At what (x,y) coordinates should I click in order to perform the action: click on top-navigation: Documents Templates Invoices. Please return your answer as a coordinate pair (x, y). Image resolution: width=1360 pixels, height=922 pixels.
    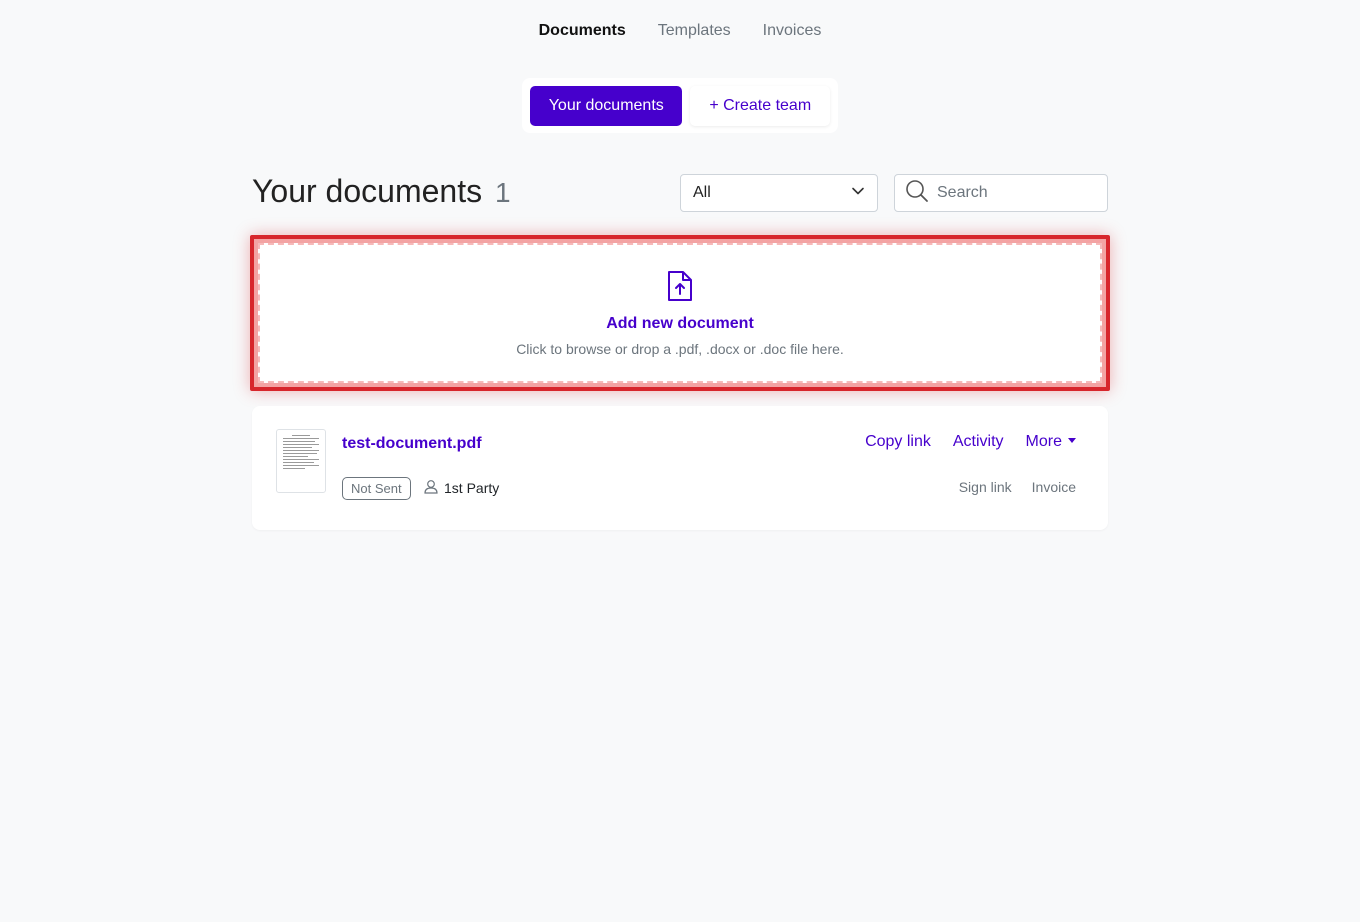
    Looking at the image, I should click on (680, 31).